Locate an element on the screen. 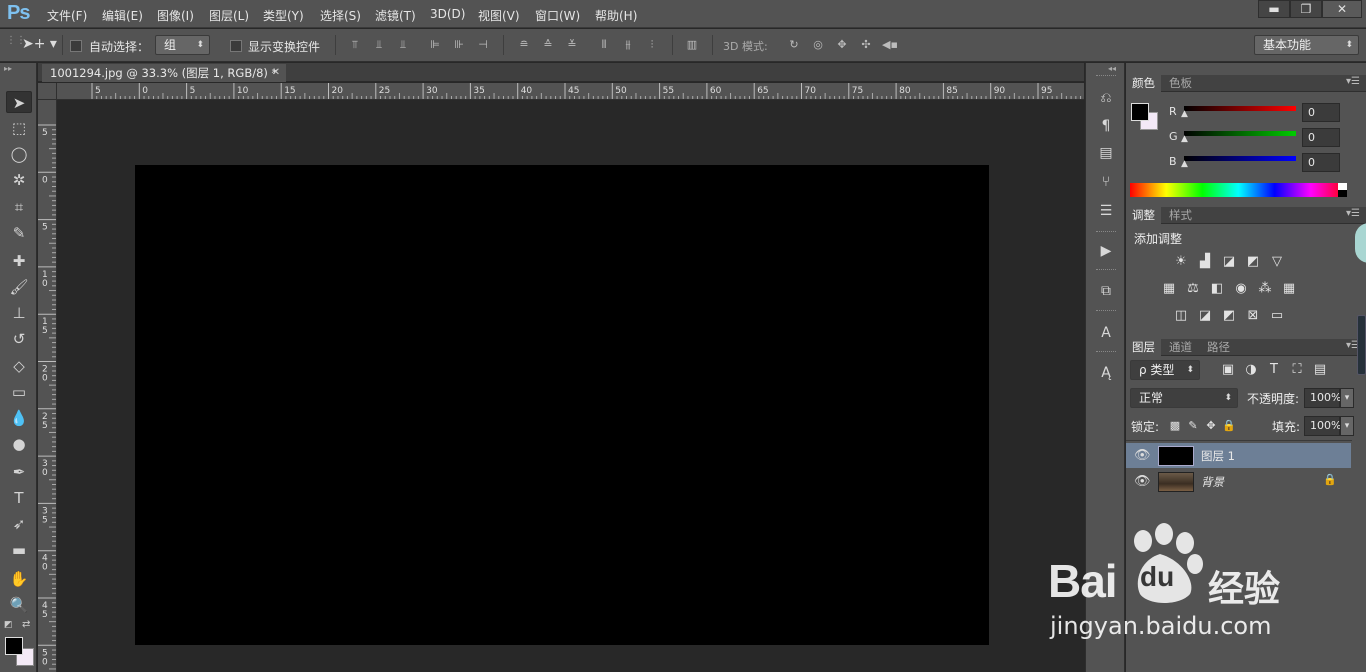  path-selection-tool-icon: ➶ is located at coordinates (19, 524).